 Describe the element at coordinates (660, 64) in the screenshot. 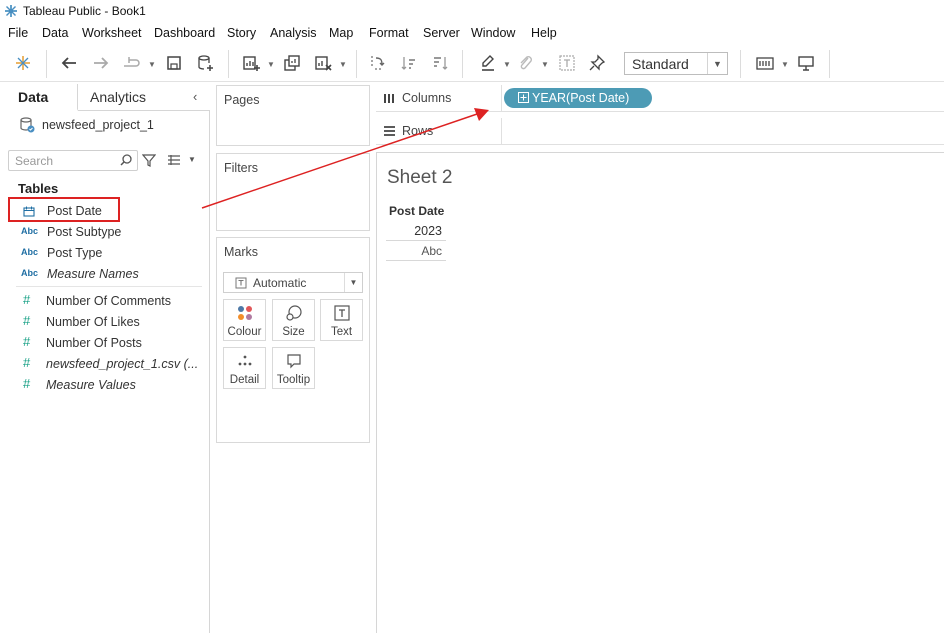

I see `fit-select-value: Standard` at that location.